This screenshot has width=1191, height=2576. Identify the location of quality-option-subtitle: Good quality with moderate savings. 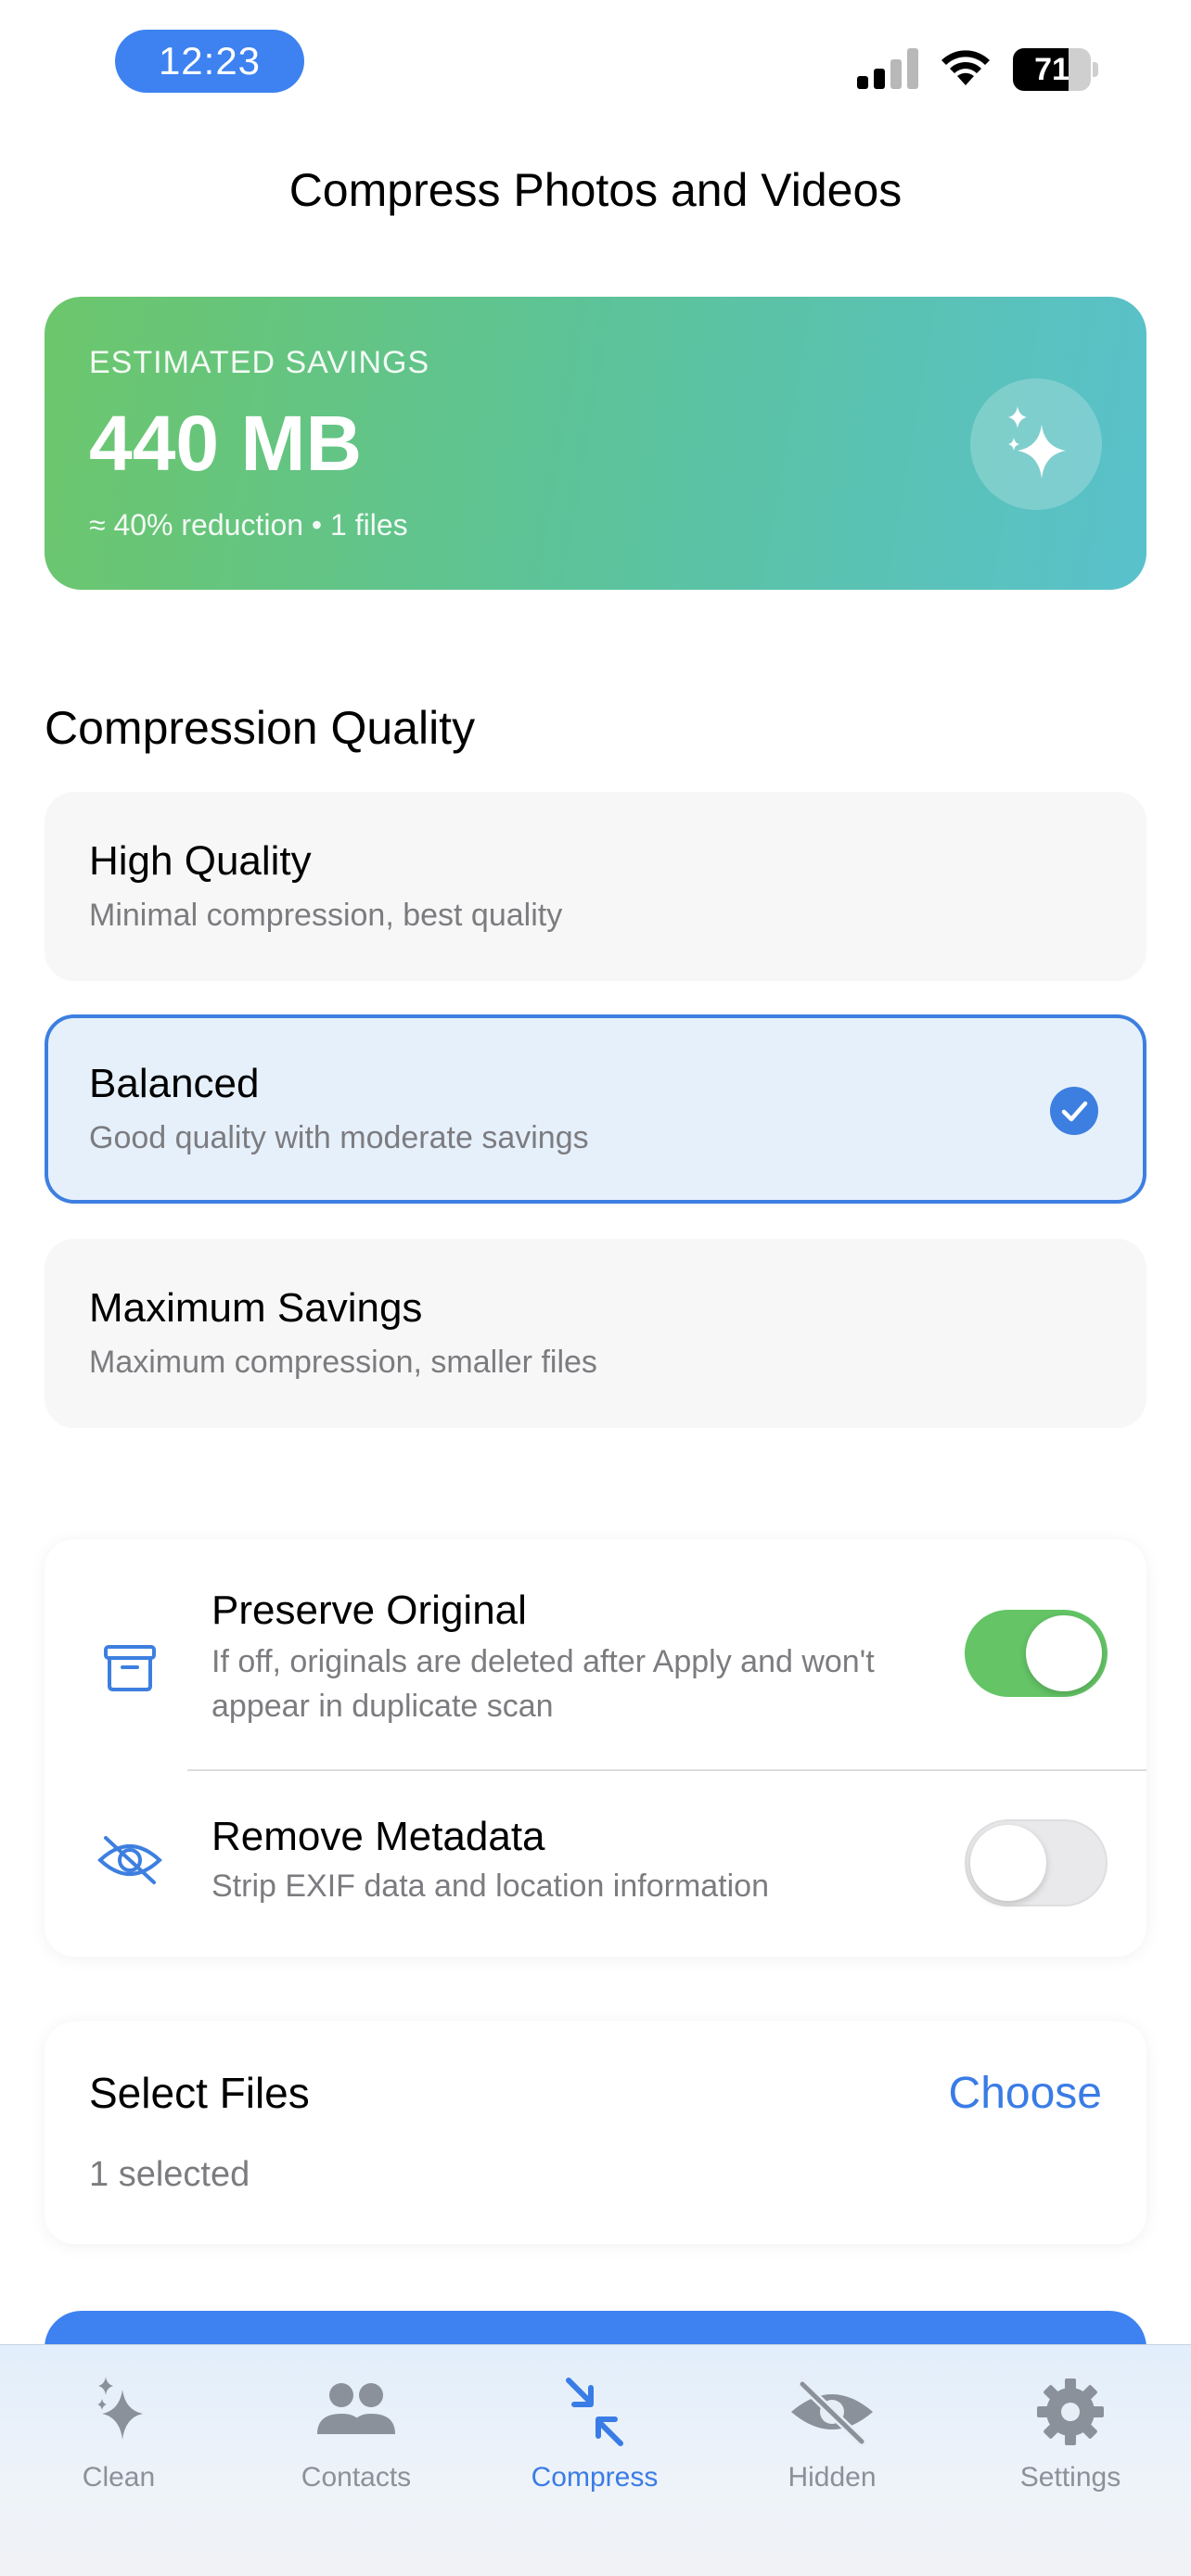
(339, 1137).